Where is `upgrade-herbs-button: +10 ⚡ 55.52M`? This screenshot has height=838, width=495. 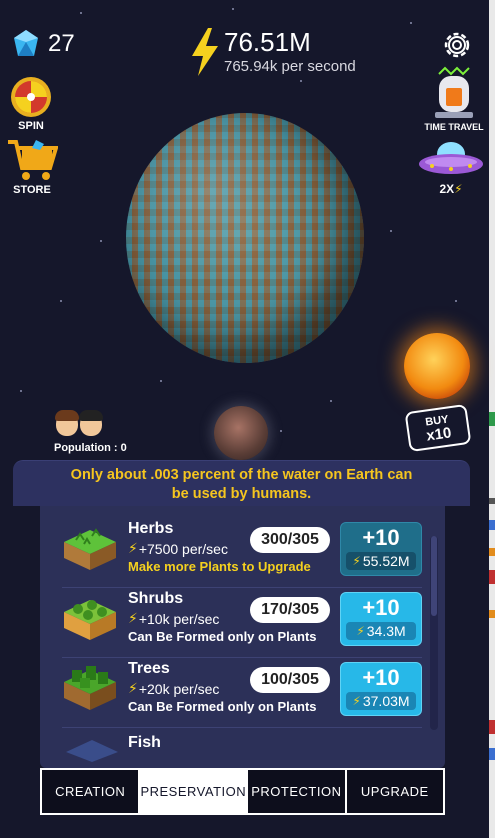 upgrade-herbs-button: +10 ⚡ 55.52M is located at coordinates (381, 549).